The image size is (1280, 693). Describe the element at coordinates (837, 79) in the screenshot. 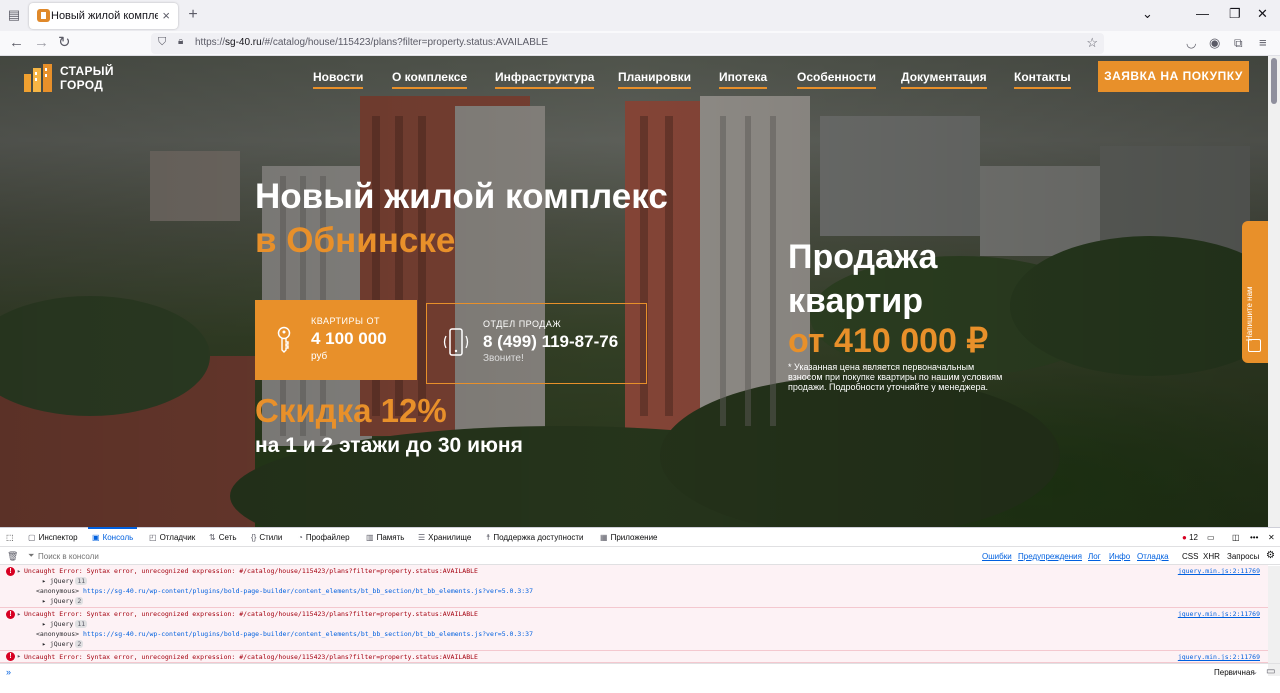

I see `menu-item-features: Особенности` at that location.